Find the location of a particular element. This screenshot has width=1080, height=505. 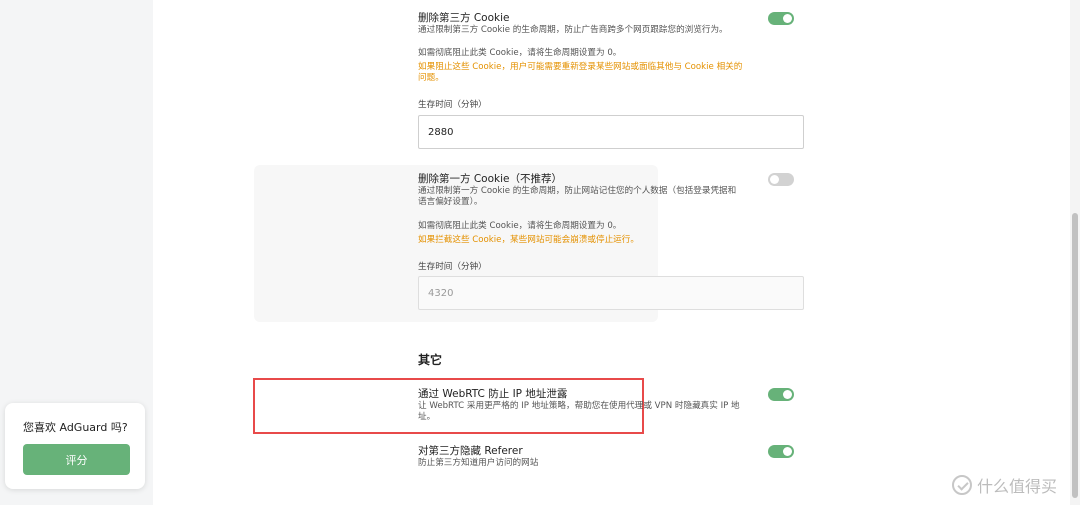

webrtc-toggle is located at coordinates (781, 394).